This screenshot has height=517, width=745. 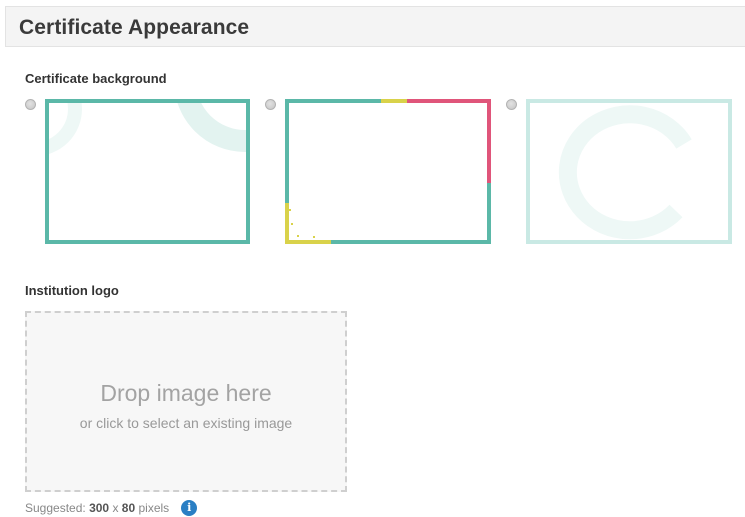 I want to click on hint-times: x, so click(x=115, y=508).